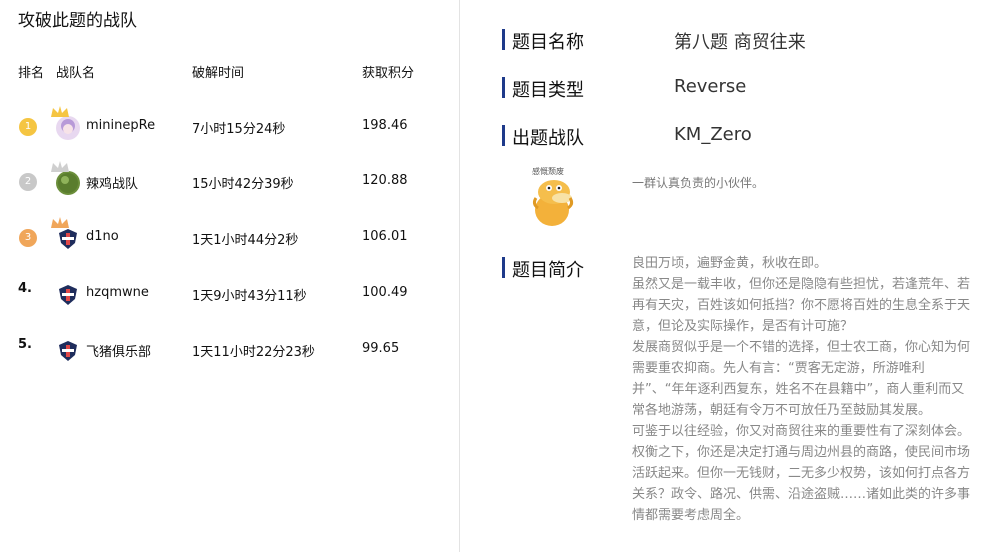 The image size is (982, 552). I want to click on team-name: mininepRe, so click(120, 125).